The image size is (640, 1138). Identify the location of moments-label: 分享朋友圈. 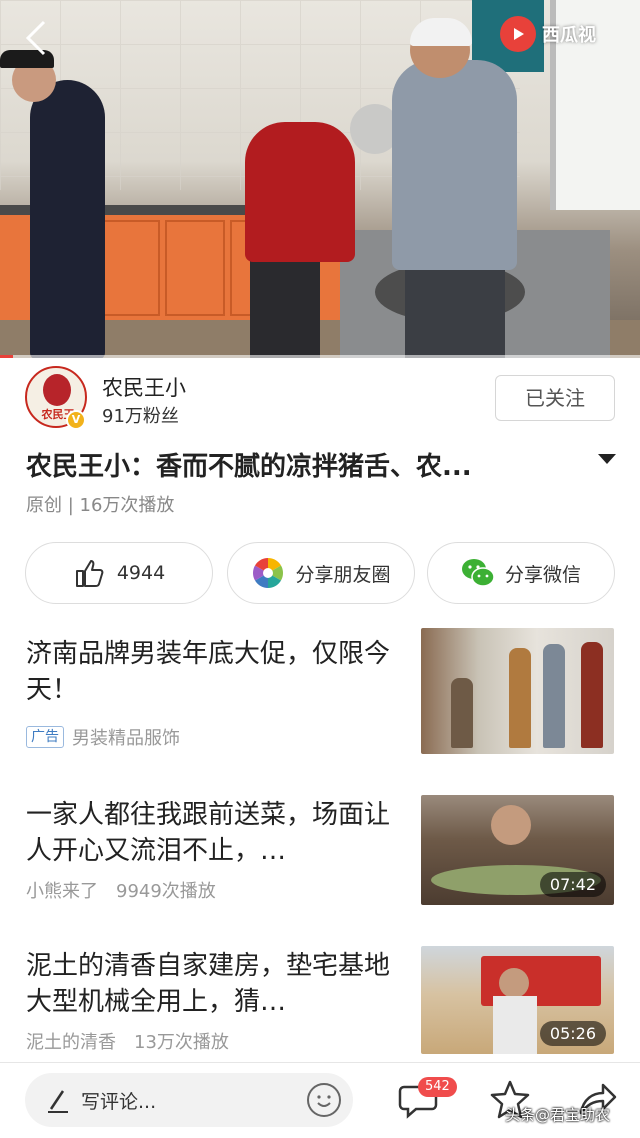
(343, 574).